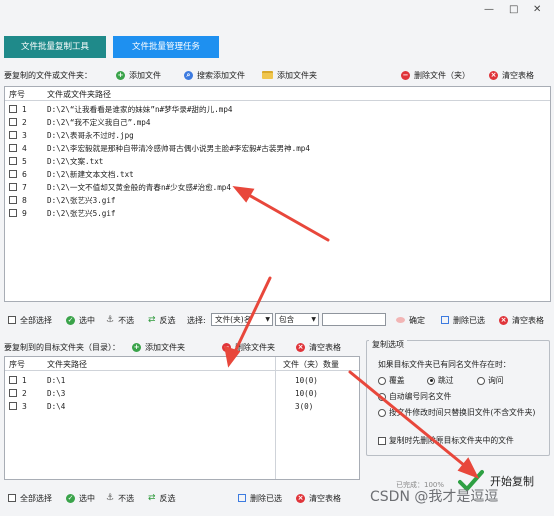  What do you see at coordinates (251, 318) in the screenshot?
I see `arrow-to-target-table` at bounding box center [251, 318].